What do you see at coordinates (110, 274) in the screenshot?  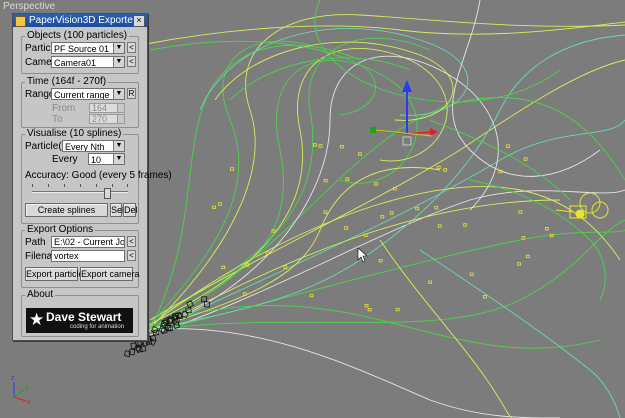 I see `export-camera-button: Export camera` at bounding box center [110, 274].